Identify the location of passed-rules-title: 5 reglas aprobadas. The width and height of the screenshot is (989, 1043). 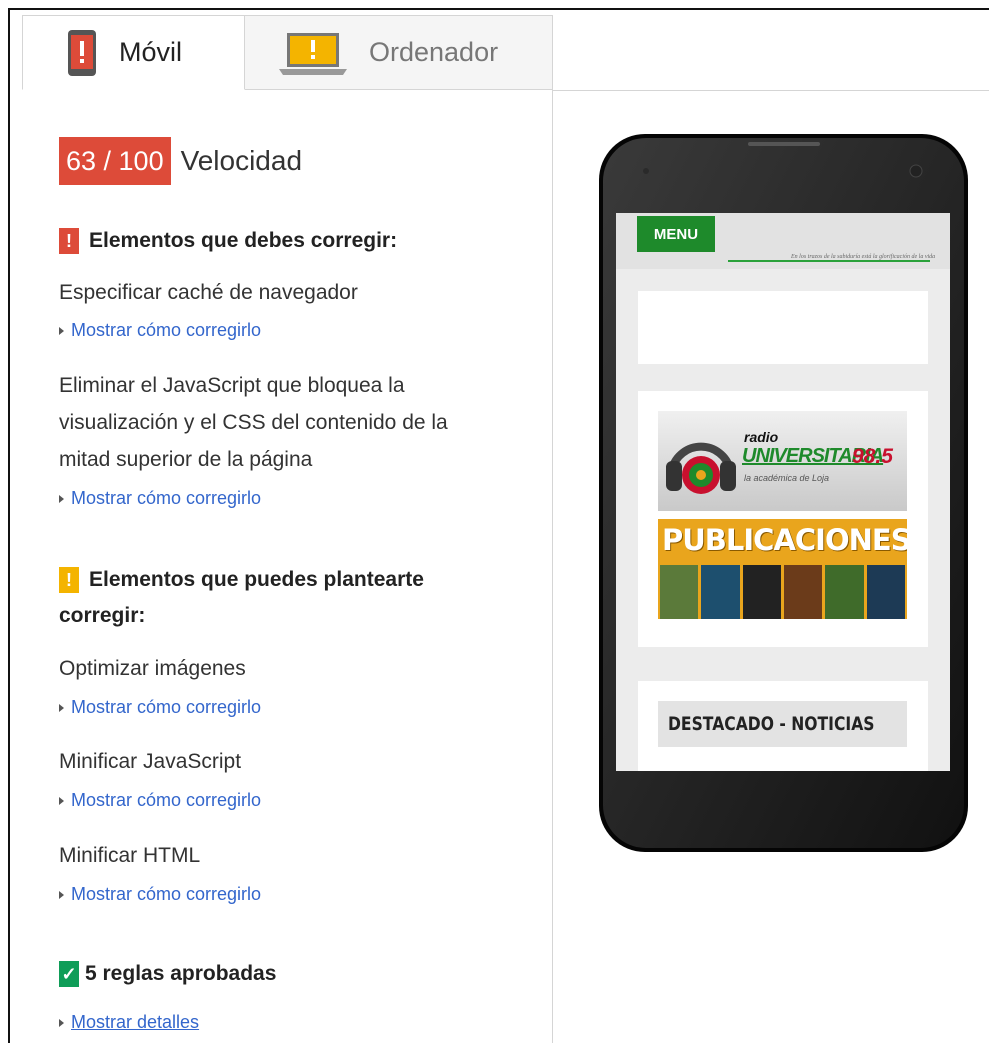
(181, 973).